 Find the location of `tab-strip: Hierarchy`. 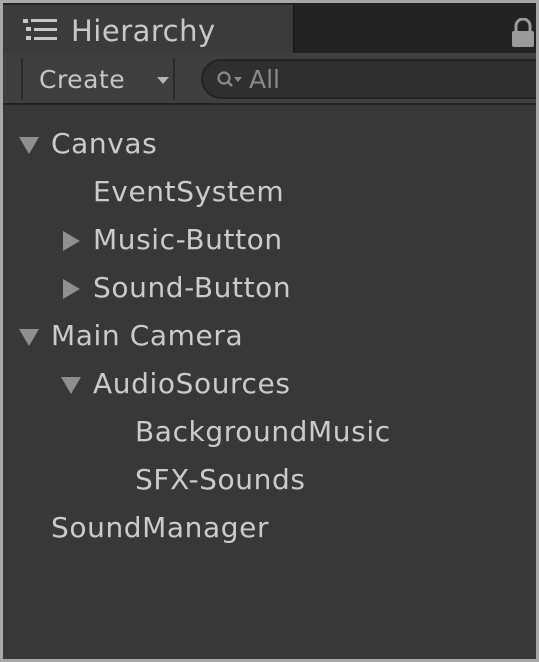

tab-strip: Hierarchy is located at coordinates (269, 28).